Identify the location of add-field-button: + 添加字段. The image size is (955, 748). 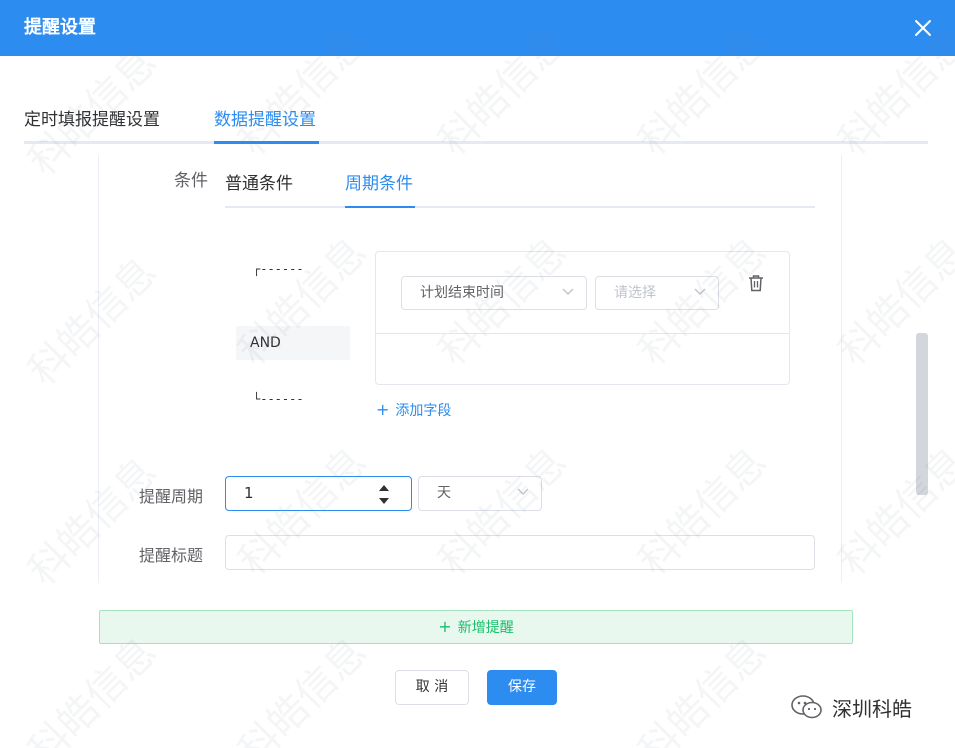
(413, 410).